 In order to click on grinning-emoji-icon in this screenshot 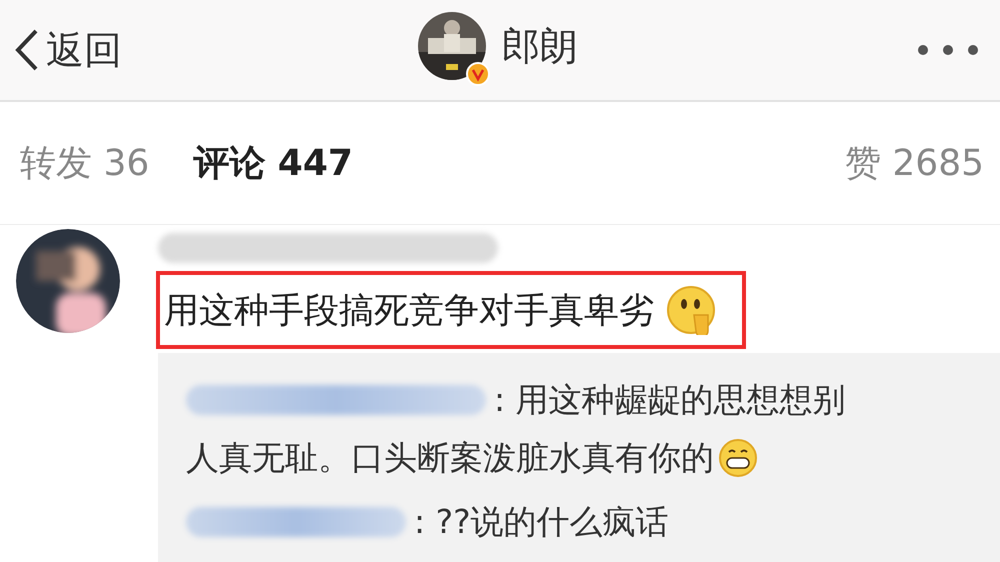, I will do `click(738, 458)`.